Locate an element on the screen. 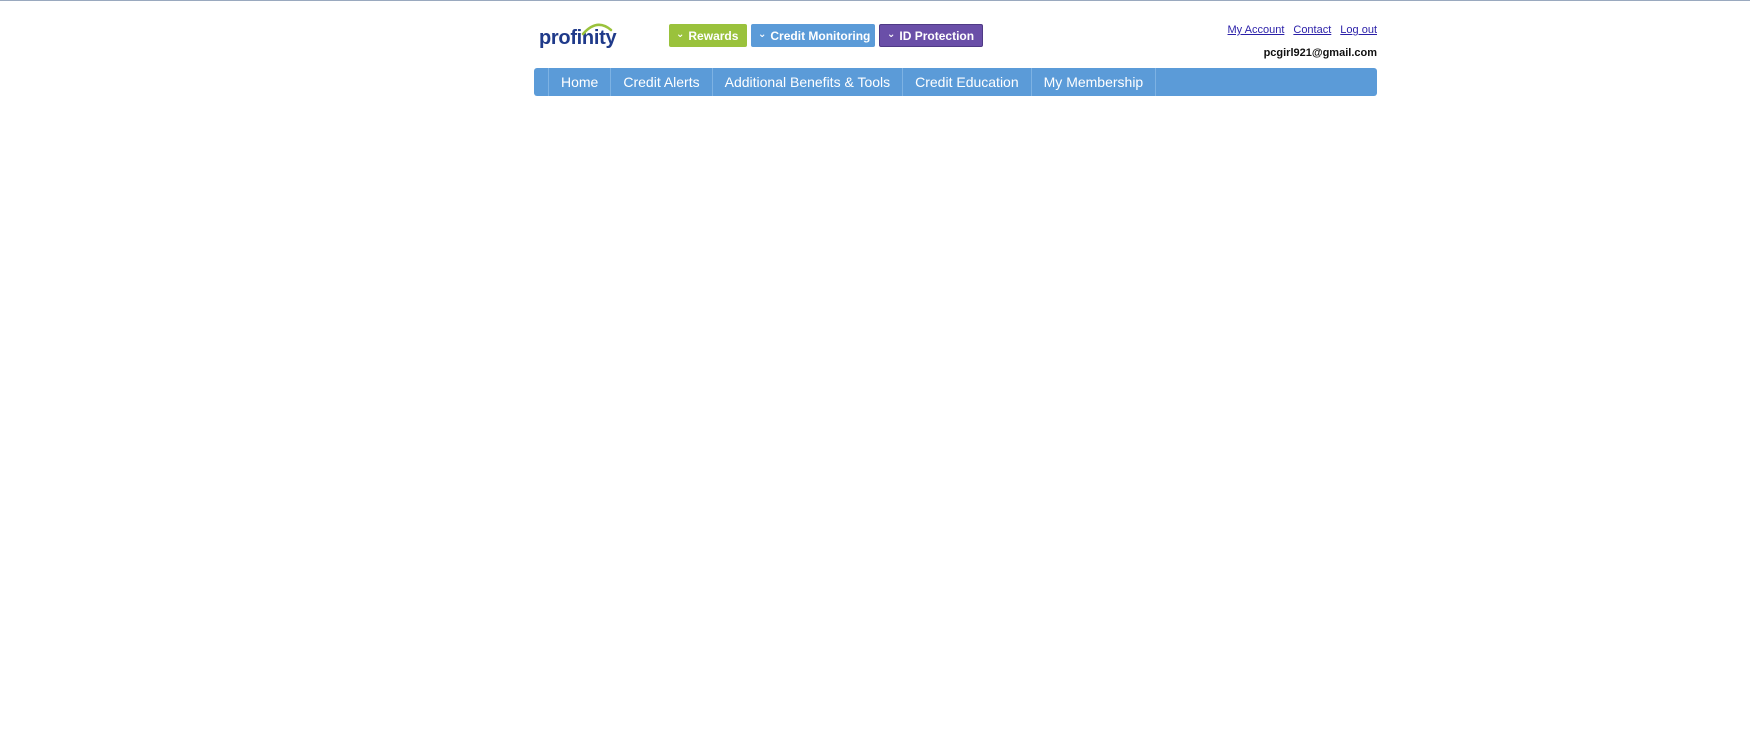  logo-arc-icon is located at coordinates (597, 29).